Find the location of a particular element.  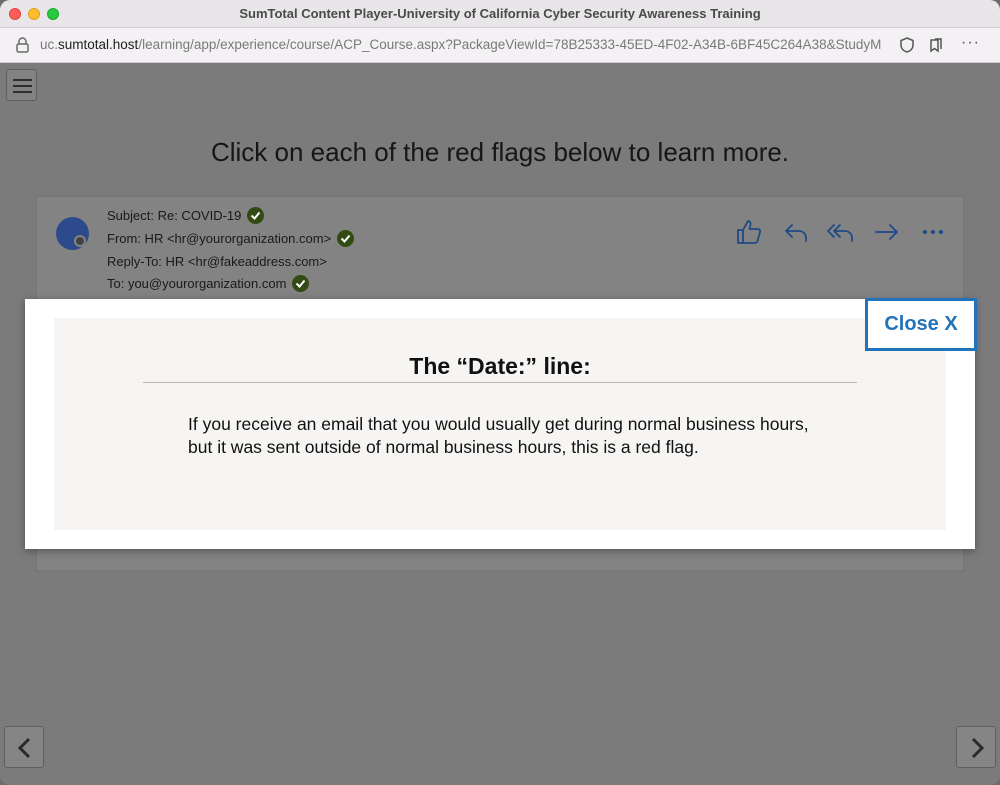

chevron-right-icon is located at coordinates (978, 748).